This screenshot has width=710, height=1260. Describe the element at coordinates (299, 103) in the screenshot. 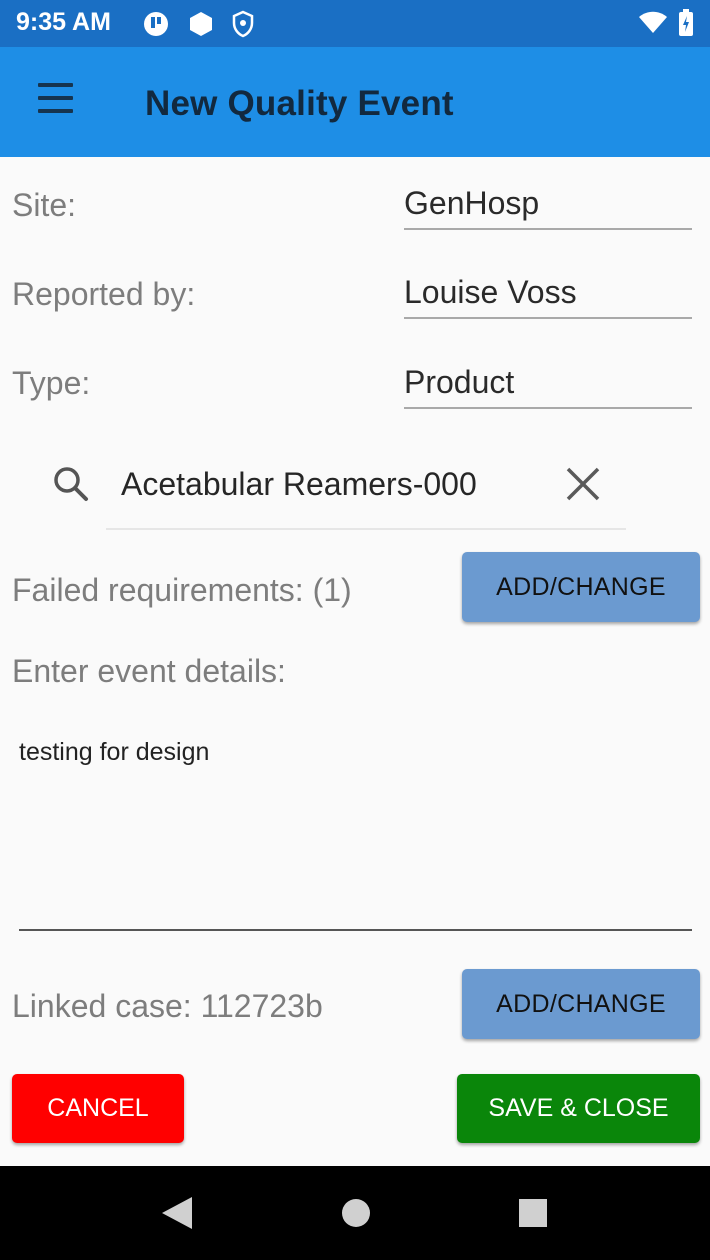

I see `page-title: New Quality Event` at that location.